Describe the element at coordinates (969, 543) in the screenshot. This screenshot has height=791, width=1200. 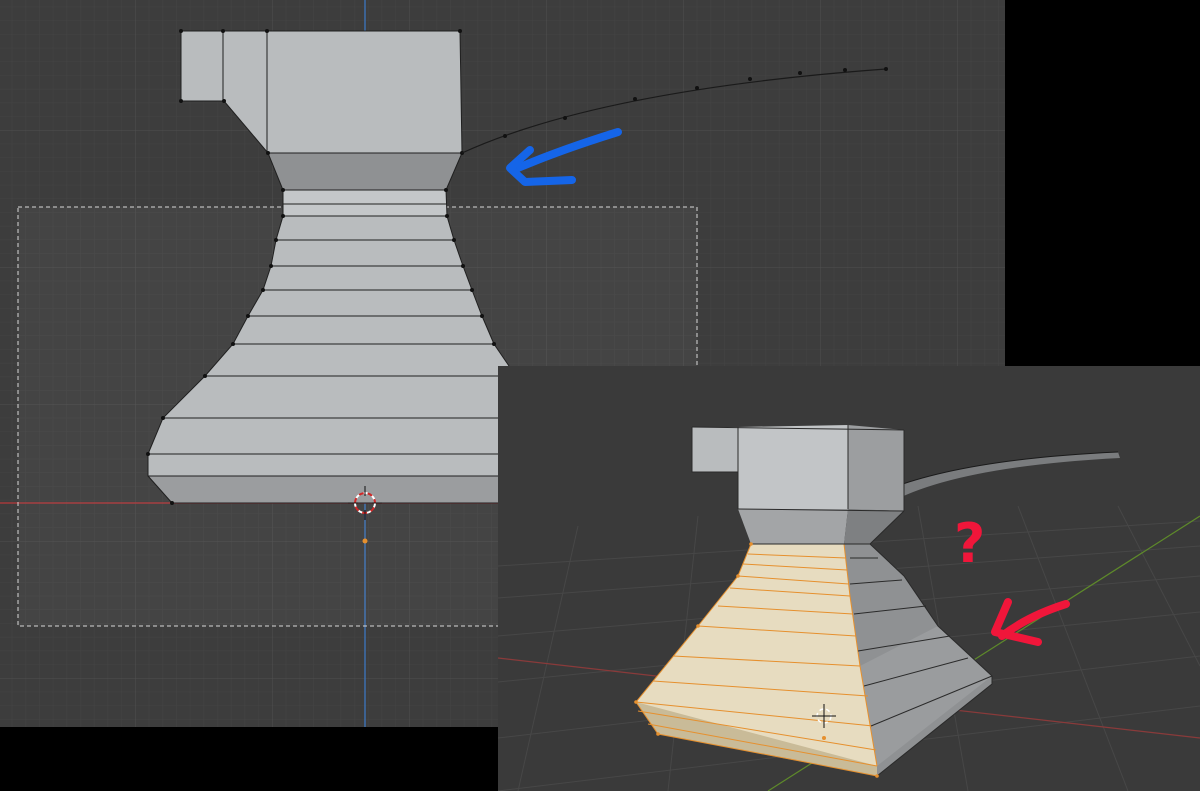
I see `question-mark: ?` at that location.